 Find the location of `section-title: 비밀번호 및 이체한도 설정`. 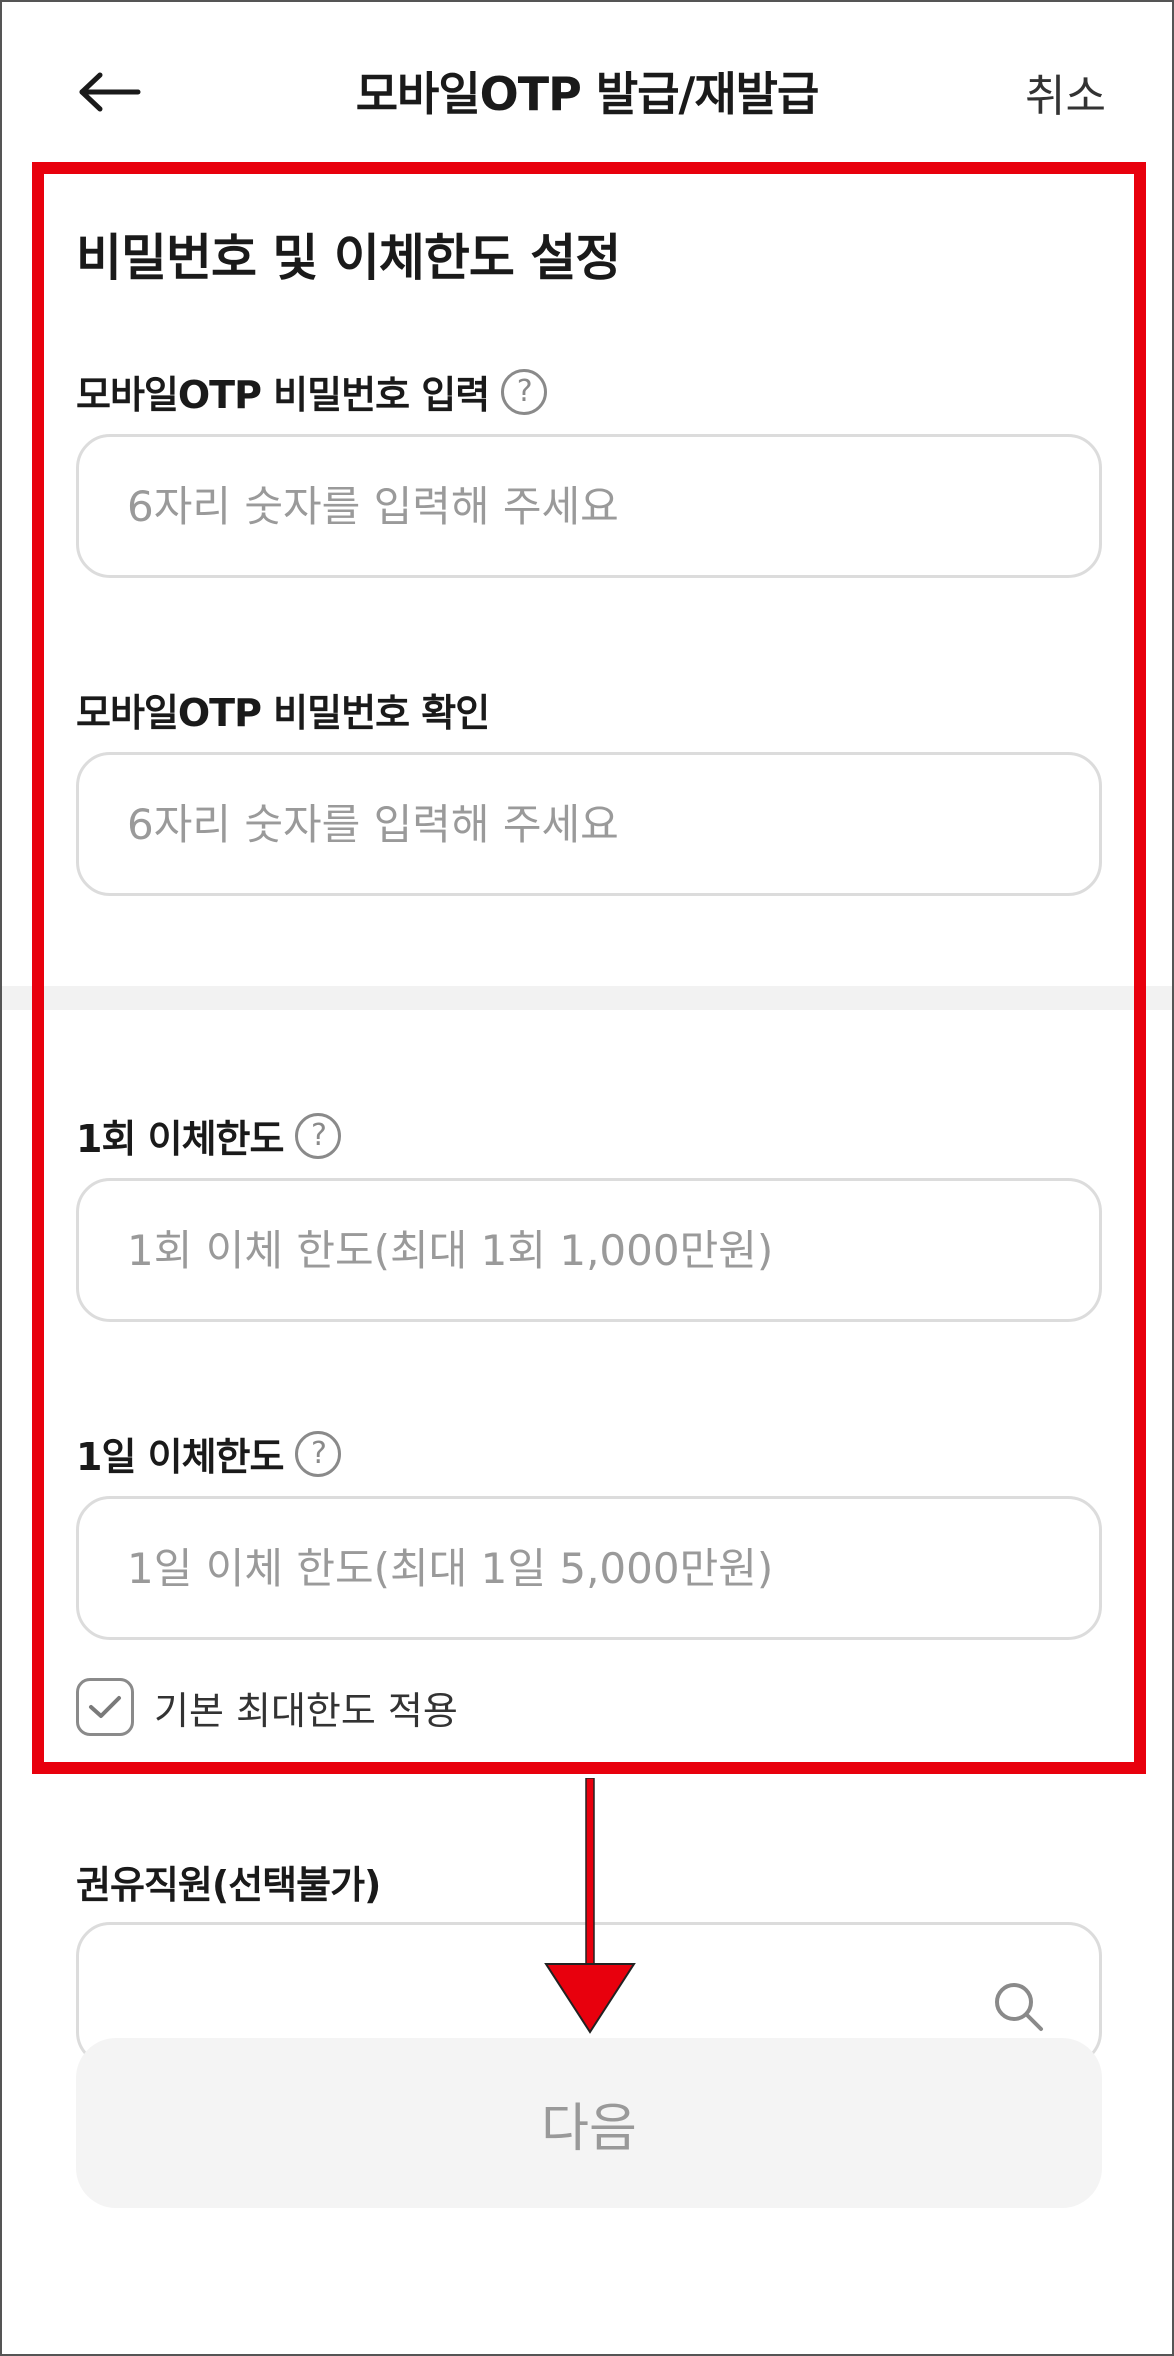

section-title: 비밀번호 및 이체한도 설정 is located at coordinates (348, 258).